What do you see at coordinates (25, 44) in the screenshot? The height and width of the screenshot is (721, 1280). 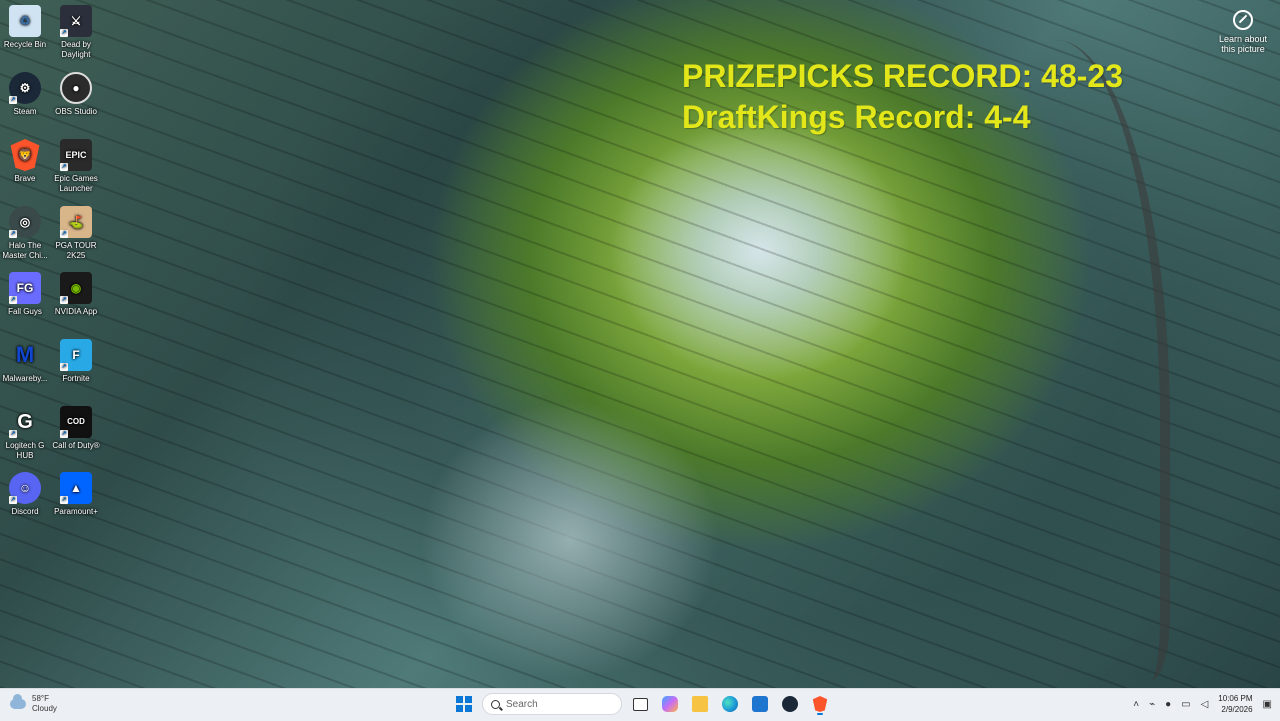 I see `desktop-icon-label: Recycle Bin` at bounding box center [25, 44].